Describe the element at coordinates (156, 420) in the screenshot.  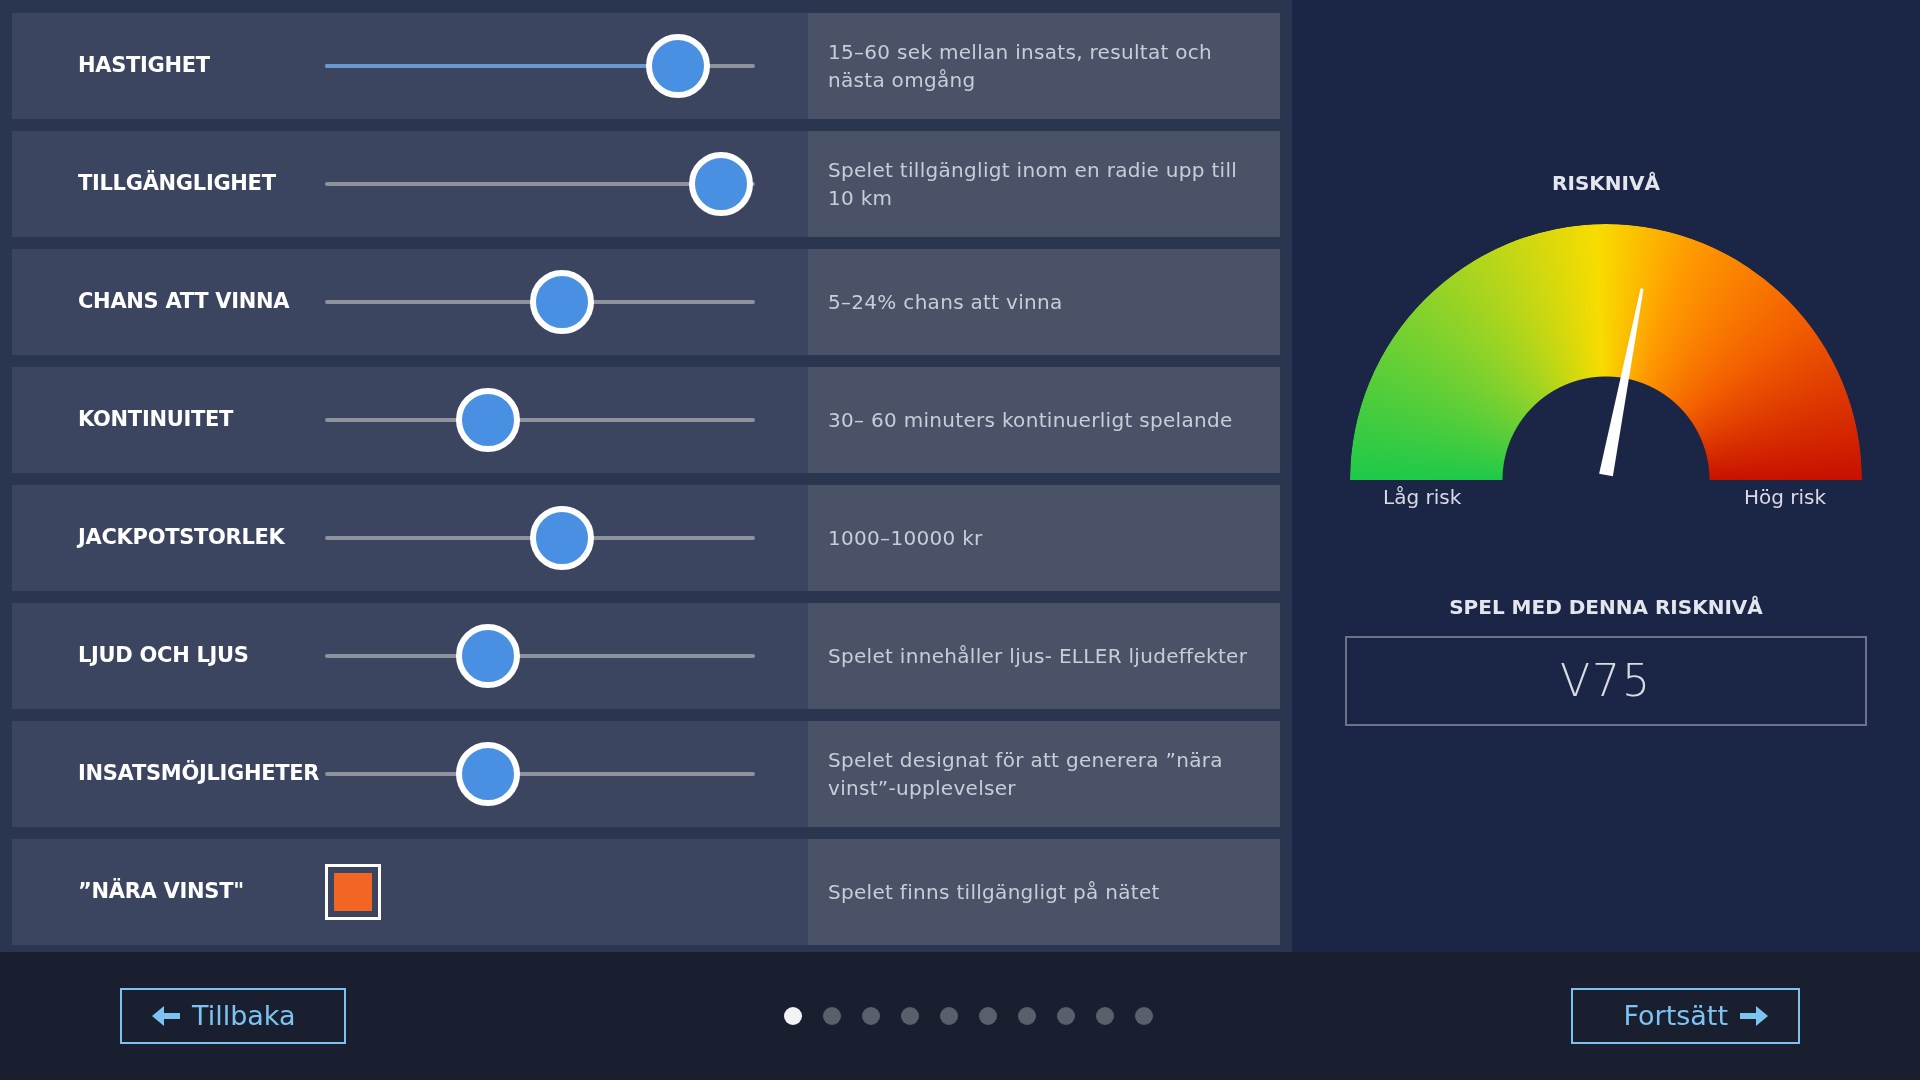
I see `setting-label: KONTINUITET` at that location.